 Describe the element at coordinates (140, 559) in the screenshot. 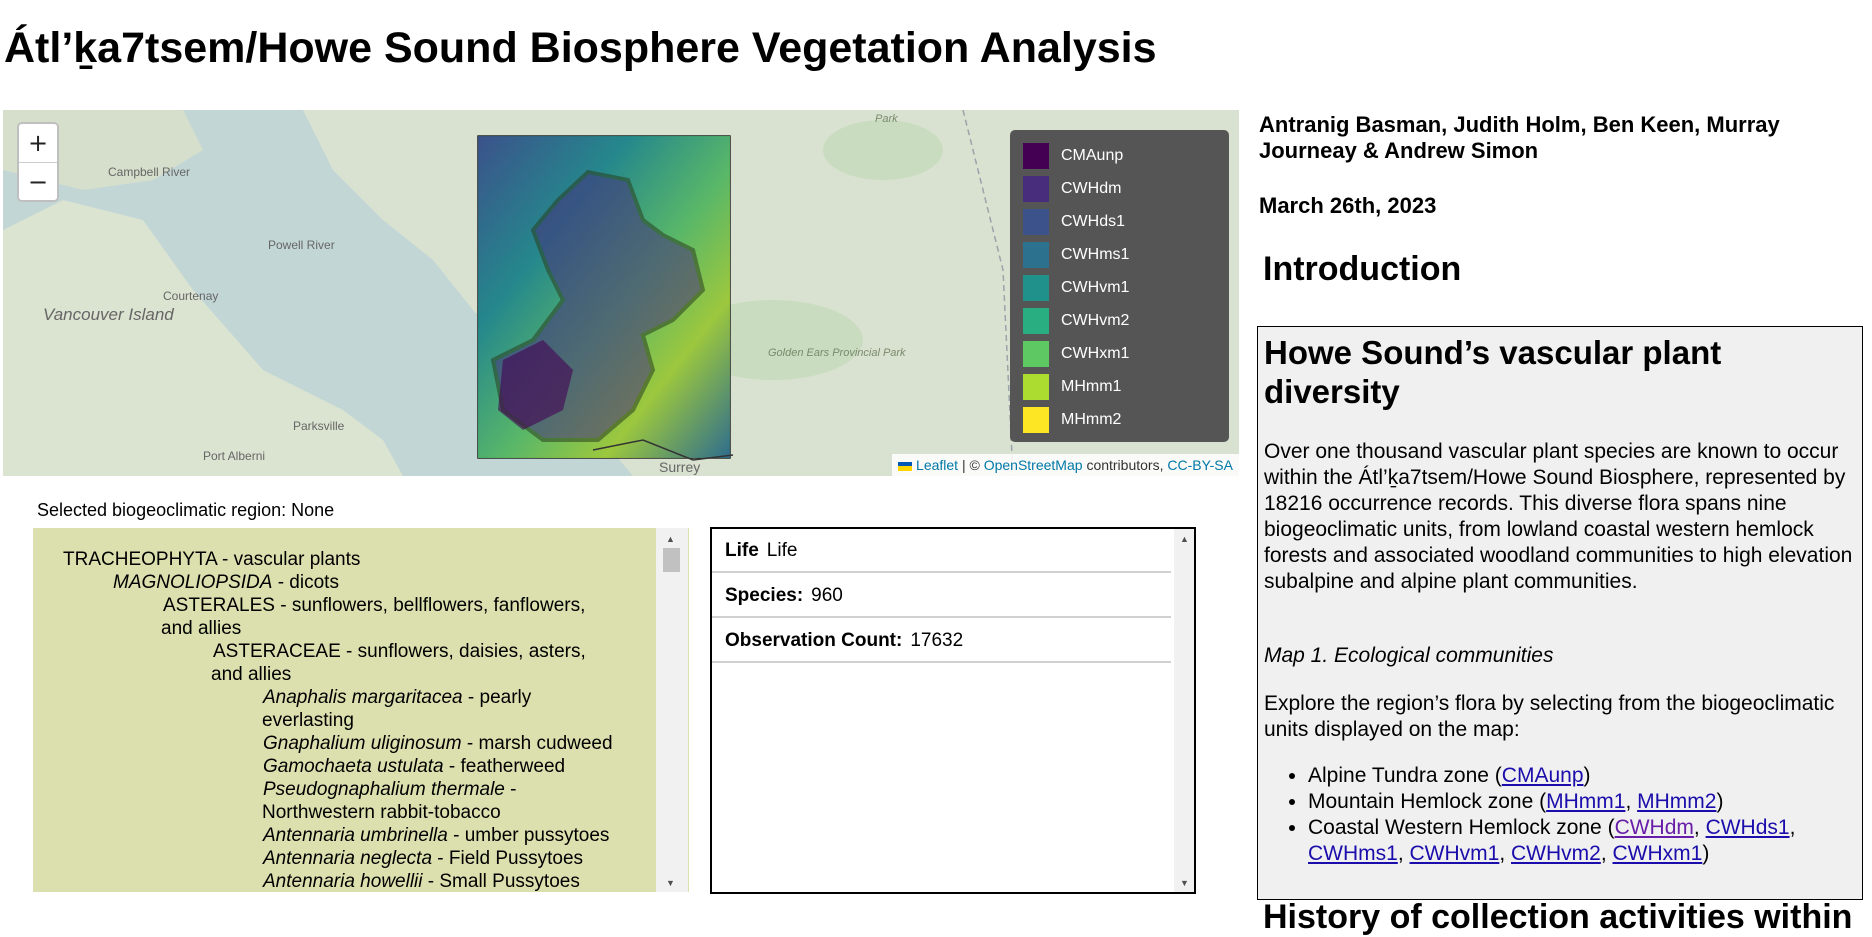

I see `tree-name: TRACHEOPHYTA` at that location.